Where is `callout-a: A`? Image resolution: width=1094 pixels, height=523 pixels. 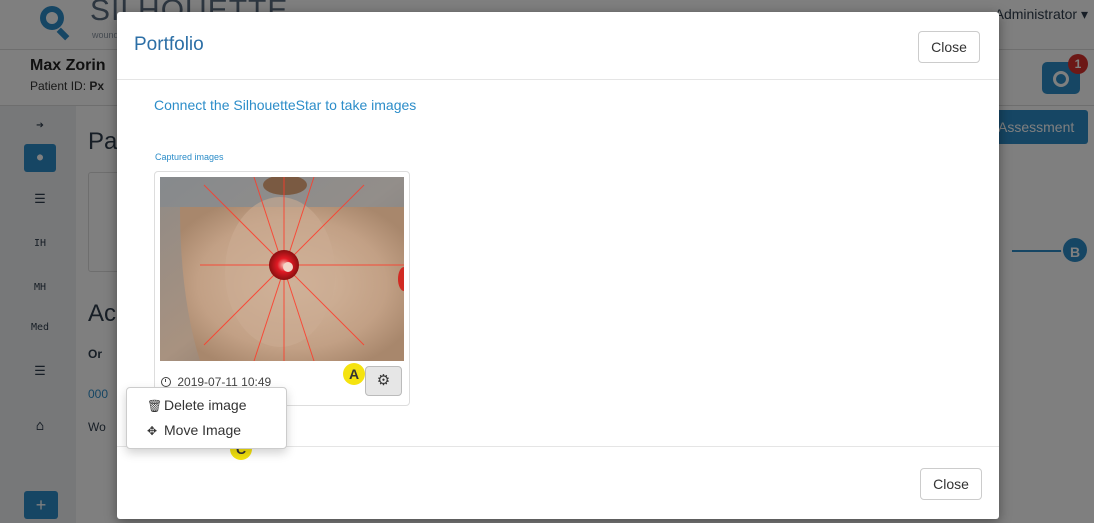
callout-a: A is located at coordinates (354, 374).